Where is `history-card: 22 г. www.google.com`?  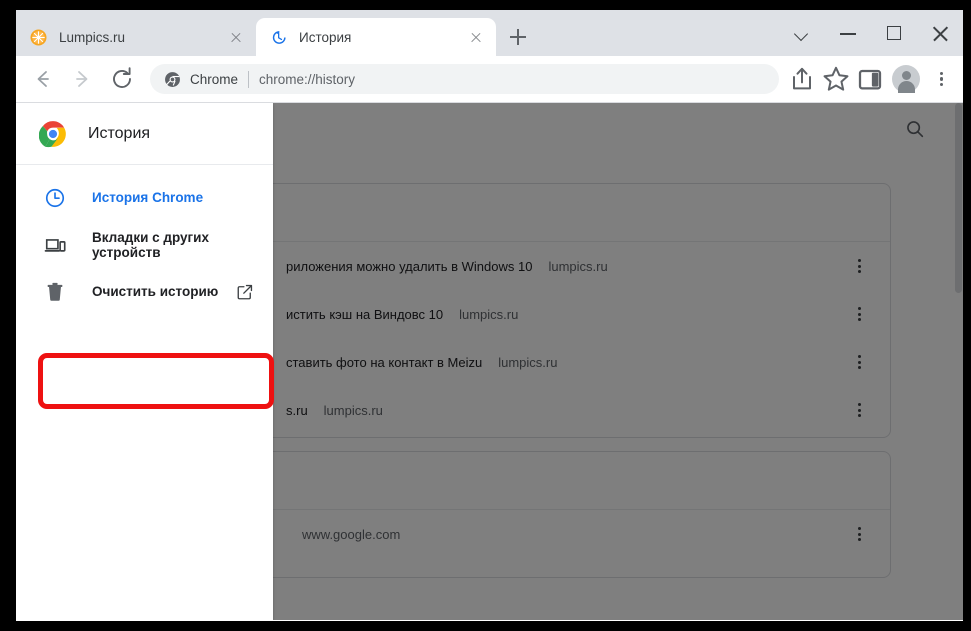 history-card: 22 г. www.google.com is located at coordinates (541, 514).